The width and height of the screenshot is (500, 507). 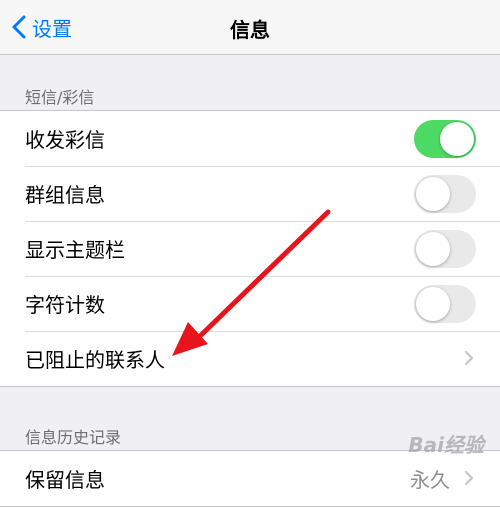 I want to click on page-title: 信息, so click(x=250, y=30).